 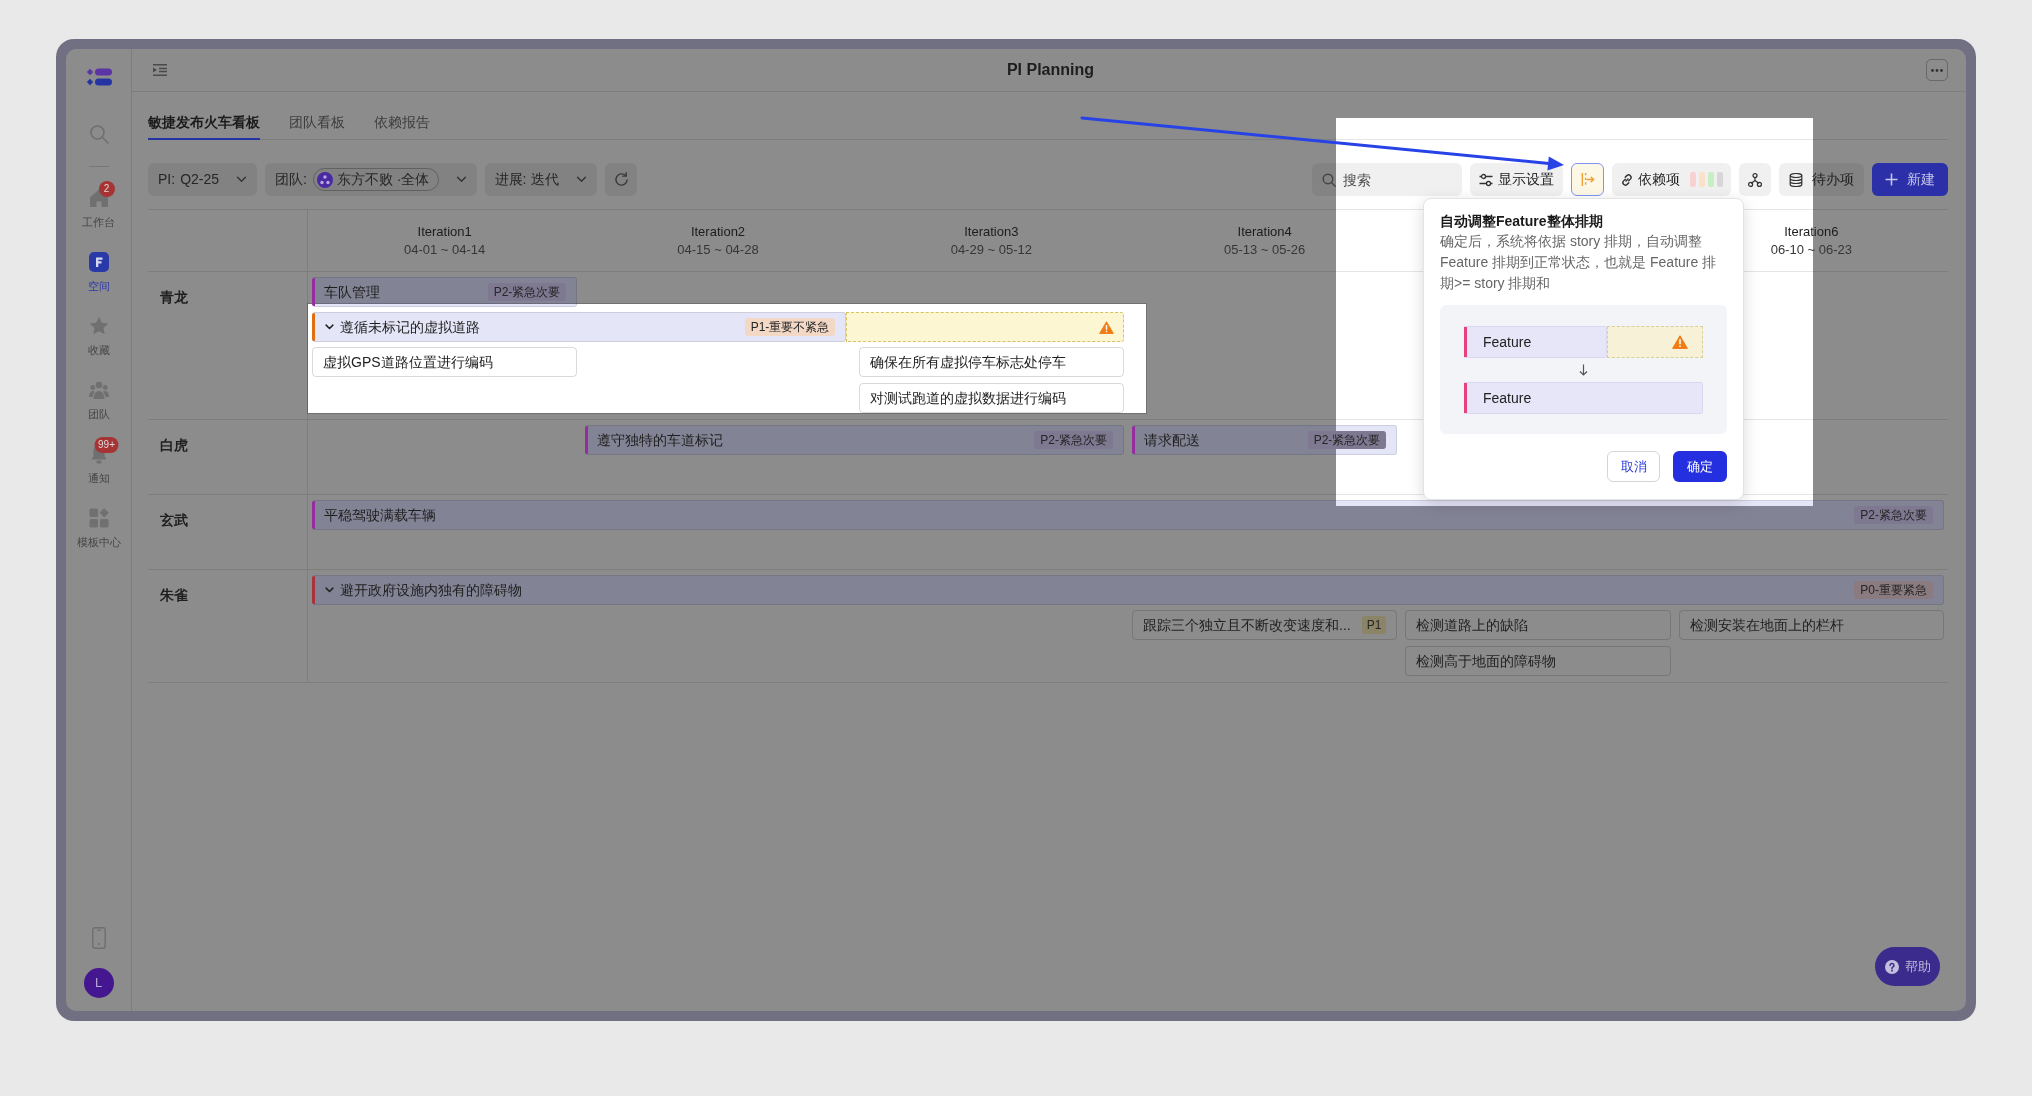 I want to click on more-icon, so click(x=1937, y=70).